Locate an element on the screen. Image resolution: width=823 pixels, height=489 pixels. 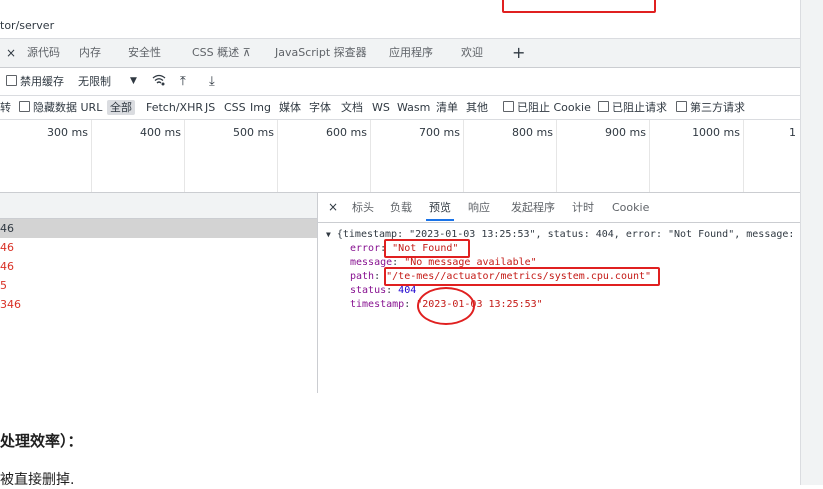
table-row: 5 is located at coordinates (158, 285).